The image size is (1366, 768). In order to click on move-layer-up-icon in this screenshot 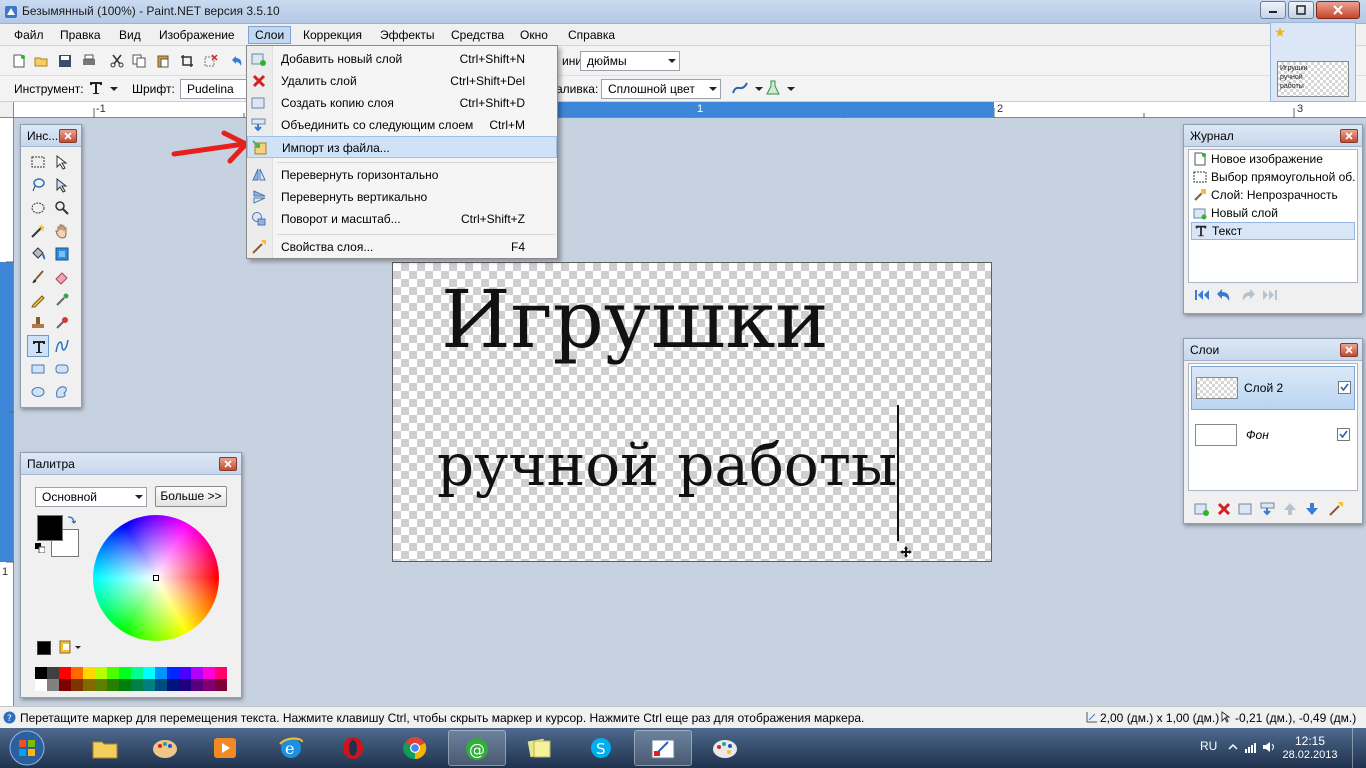, I will do `click(1290, 509)`.